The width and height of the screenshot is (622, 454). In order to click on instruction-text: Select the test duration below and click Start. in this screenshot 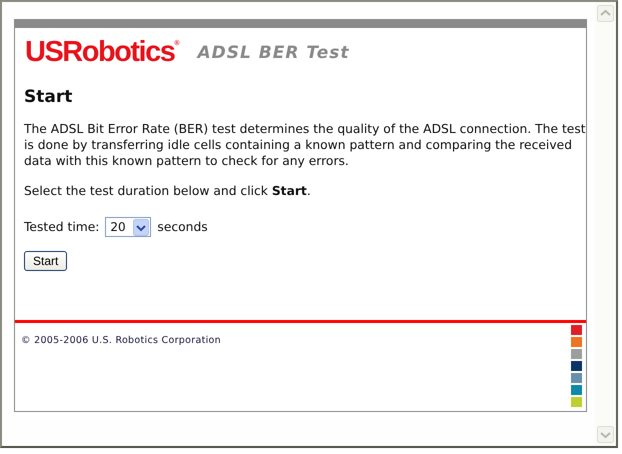, I will do `click(168, 191)`.